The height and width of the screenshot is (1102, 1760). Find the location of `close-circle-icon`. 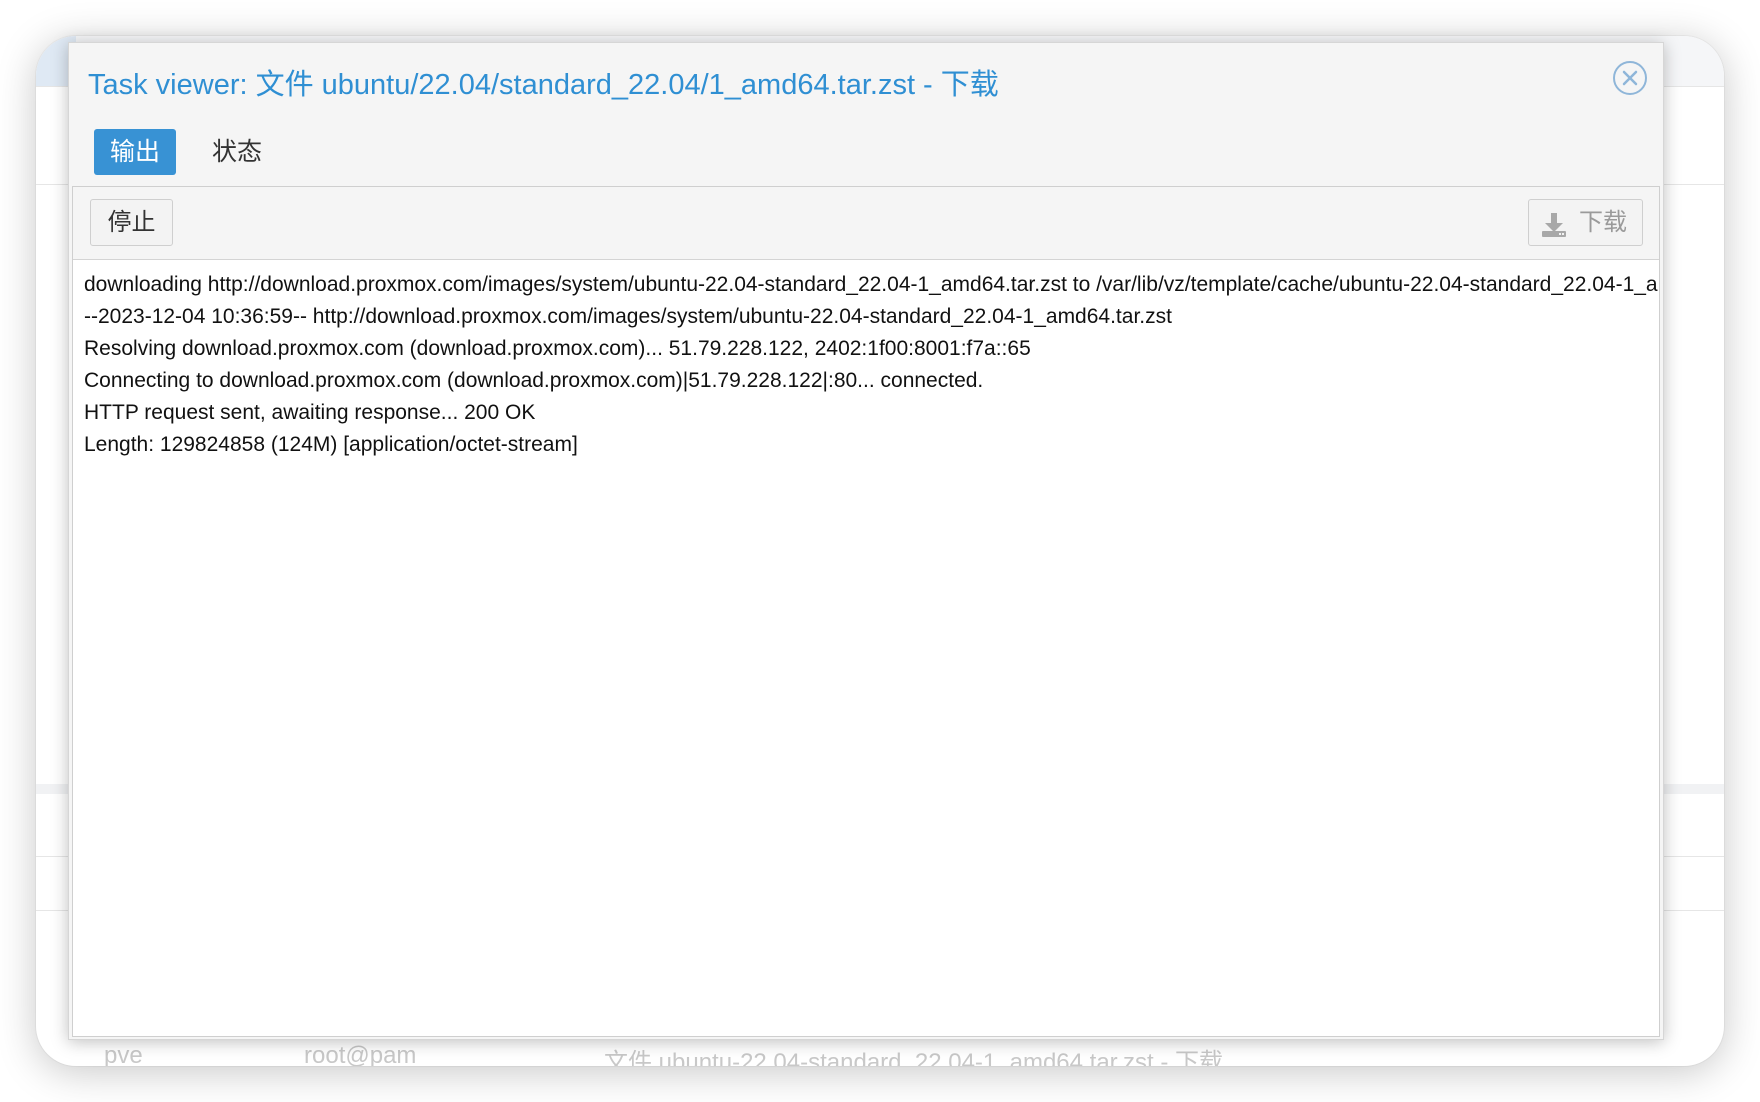

close-circle-icon is located at coordinates (1630, 78).